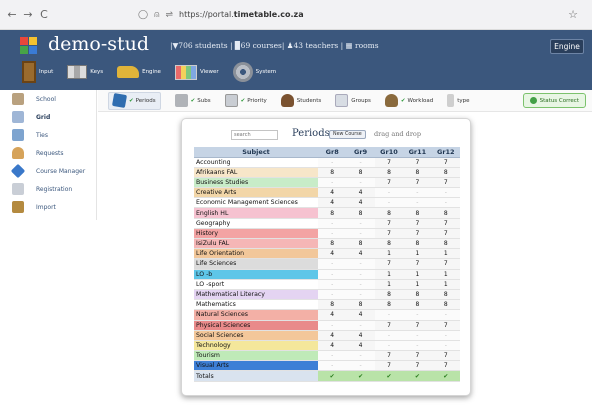 This screenshot has width=592, height=417. I want to click on table-row: Visual Arts - -7 7 7, so click(327, 366).